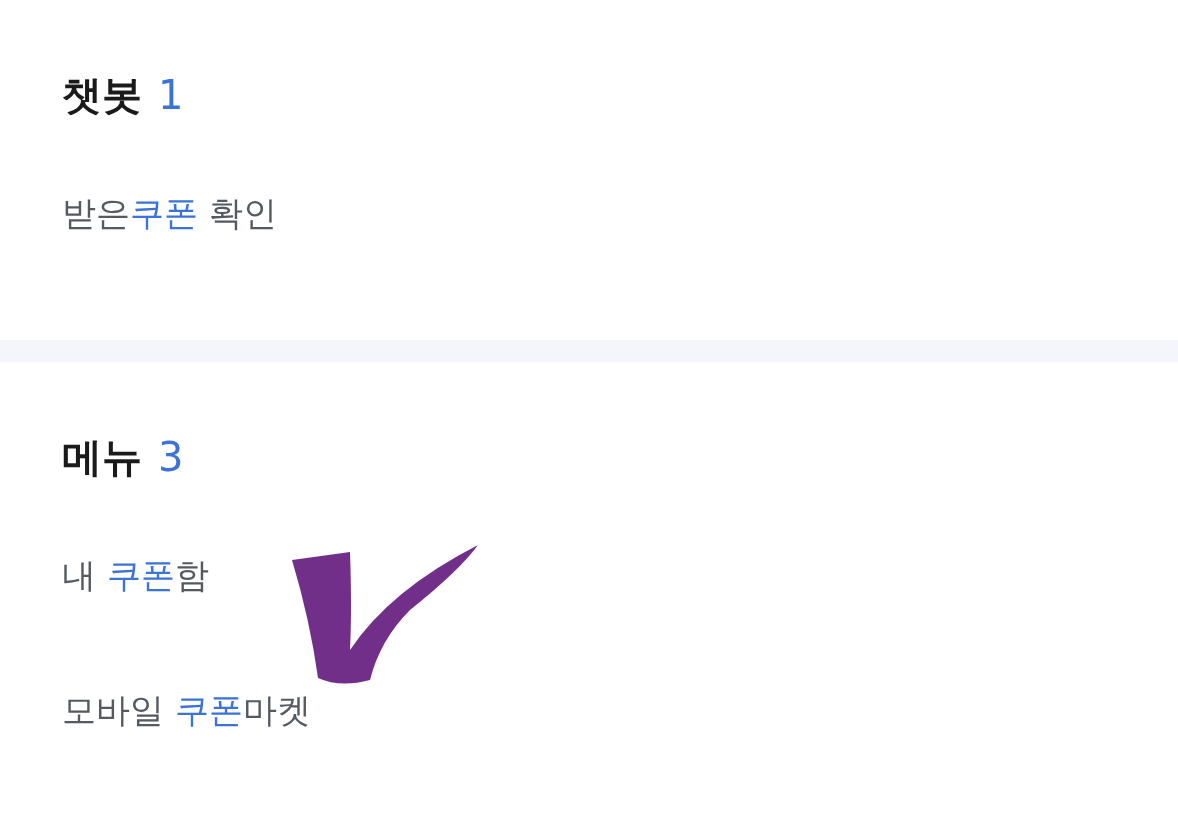 The width and height of the screenshot is (1178, 832). What do you see at coordinates (186, 710) in the screenshot?
I see `menu-item: 모바일 쿠폰마켓` at bounding box center [186, 710].